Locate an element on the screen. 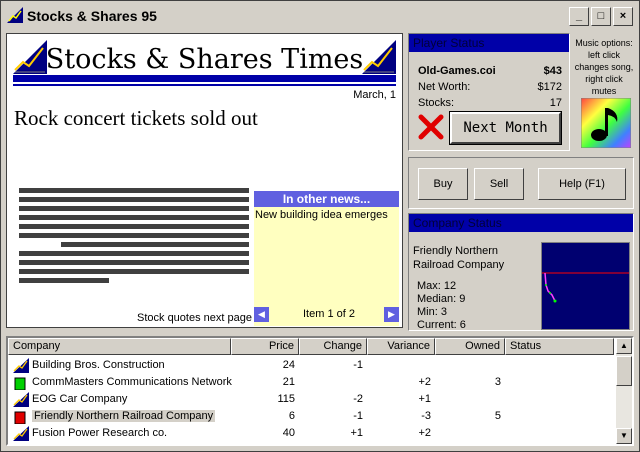  window-title: Stocks & Shares 95 is located at coordinates (92, 16).